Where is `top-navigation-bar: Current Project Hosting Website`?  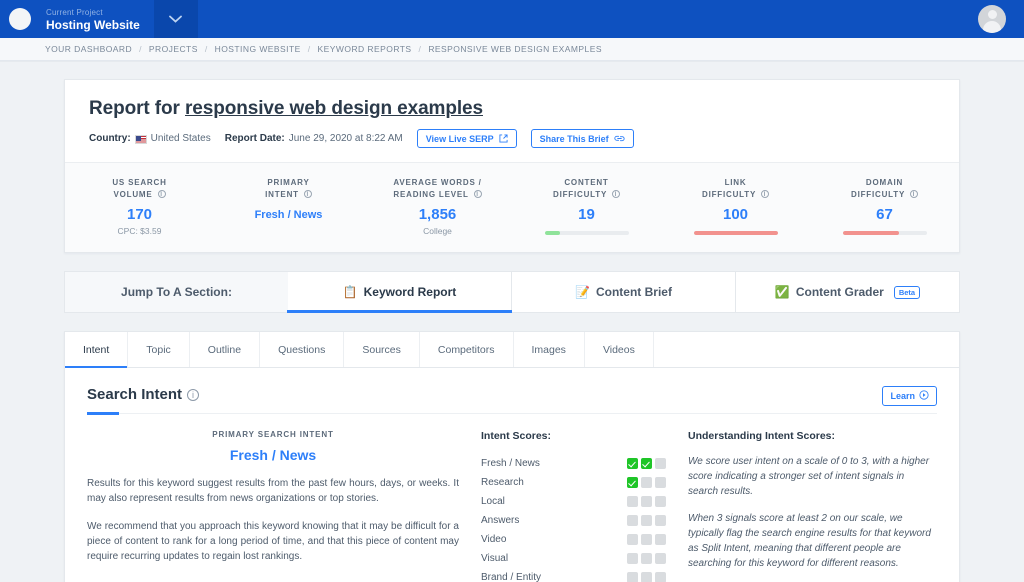 top-navigation-bar: Current Project Hosting Website is located at coordinates (512, 19).